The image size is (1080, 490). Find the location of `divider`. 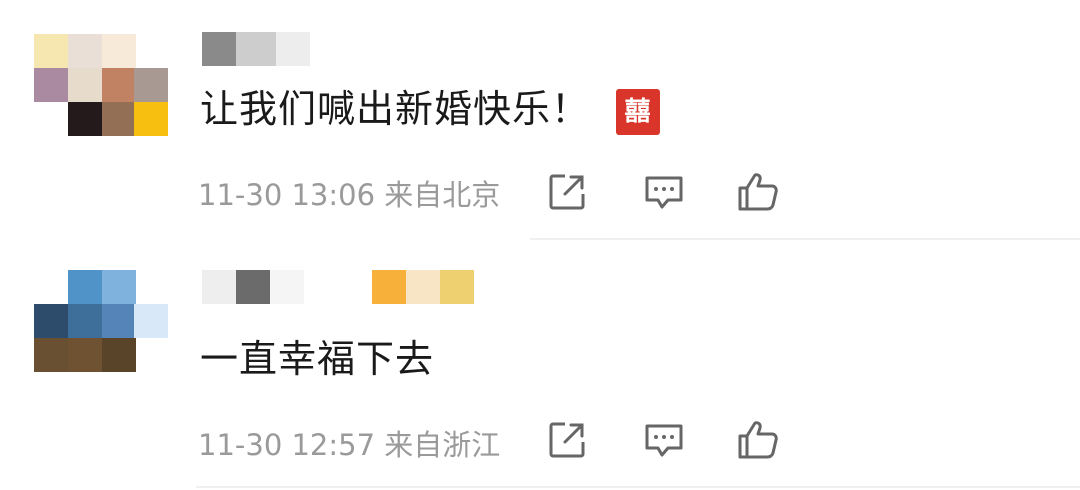

divider is located at coordinates (638, 487).